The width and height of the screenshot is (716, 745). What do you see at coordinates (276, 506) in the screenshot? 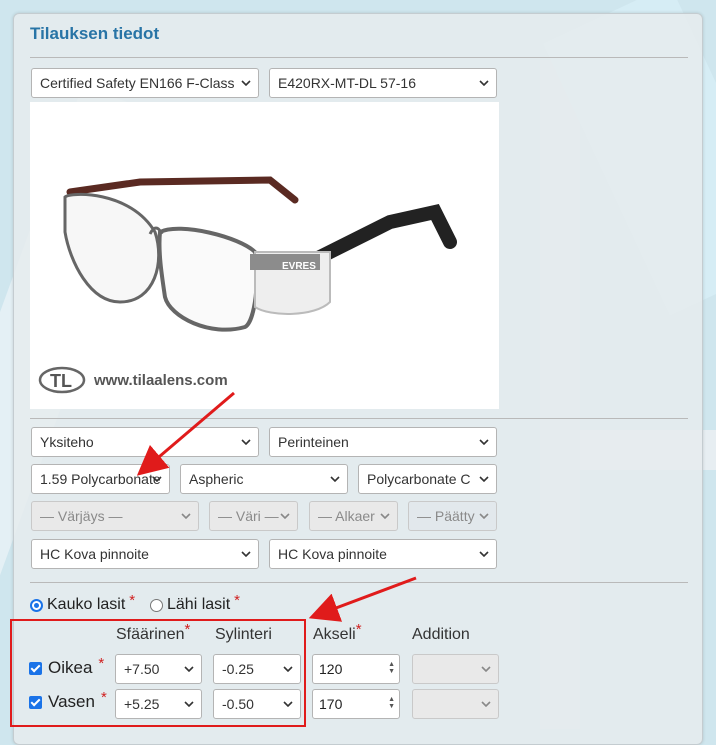
I see `annotation-arrows` at bounding box center [276, 506].